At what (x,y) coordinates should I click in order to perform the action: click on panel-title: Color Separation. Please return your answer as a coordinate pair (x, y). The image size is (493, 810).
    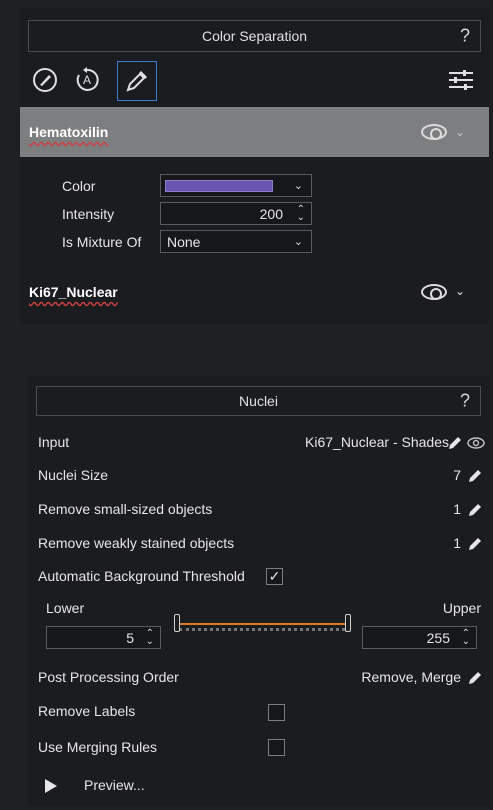
    Looking at the image, I should click on (254, 36).